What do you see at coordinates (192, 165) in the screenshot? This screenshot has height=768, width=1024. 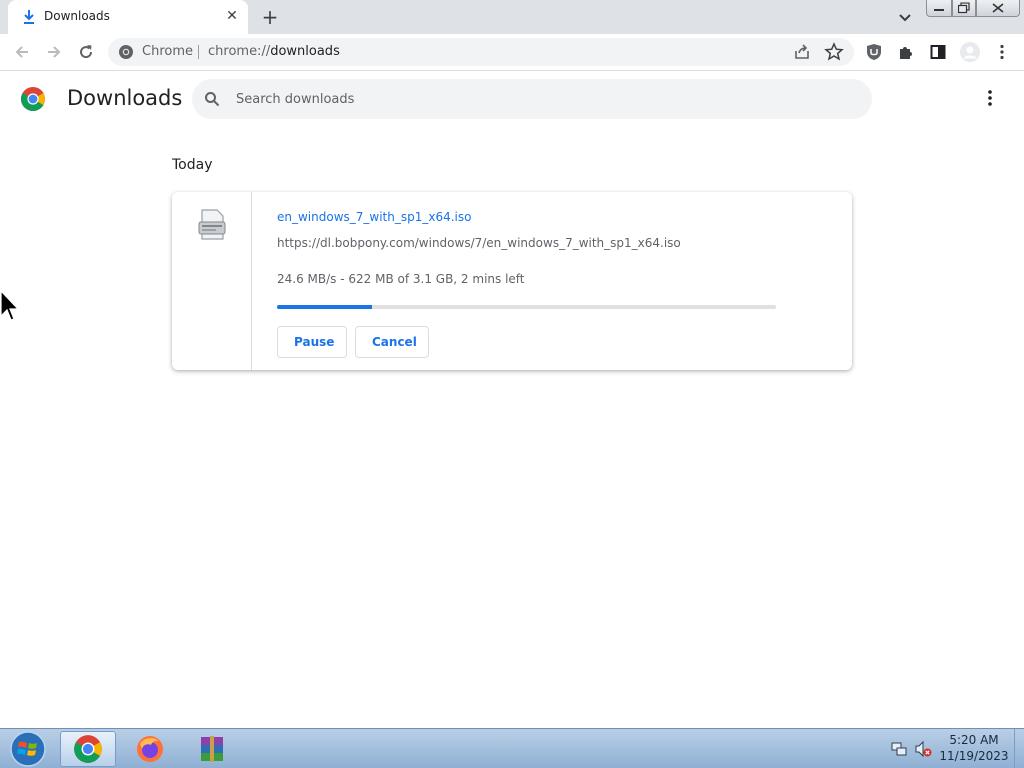 I see `date-section-title: Today` at bounding box center [192, 165].